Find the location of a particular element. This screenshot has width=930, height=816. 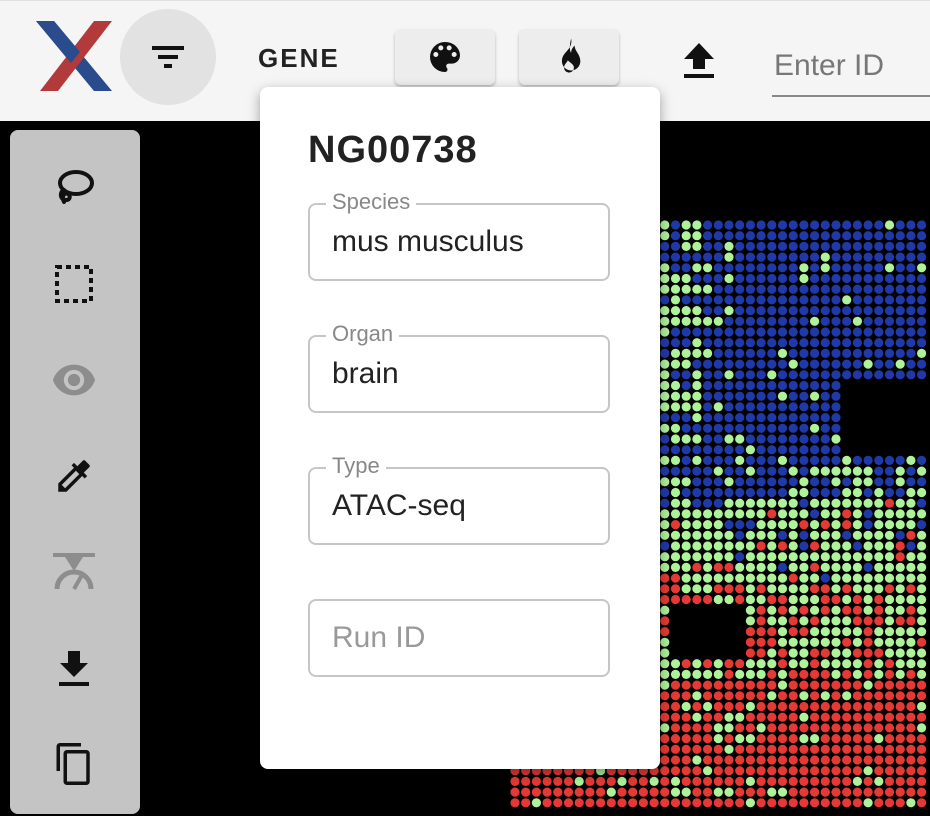

id-input is located at coordinates (851, 67).